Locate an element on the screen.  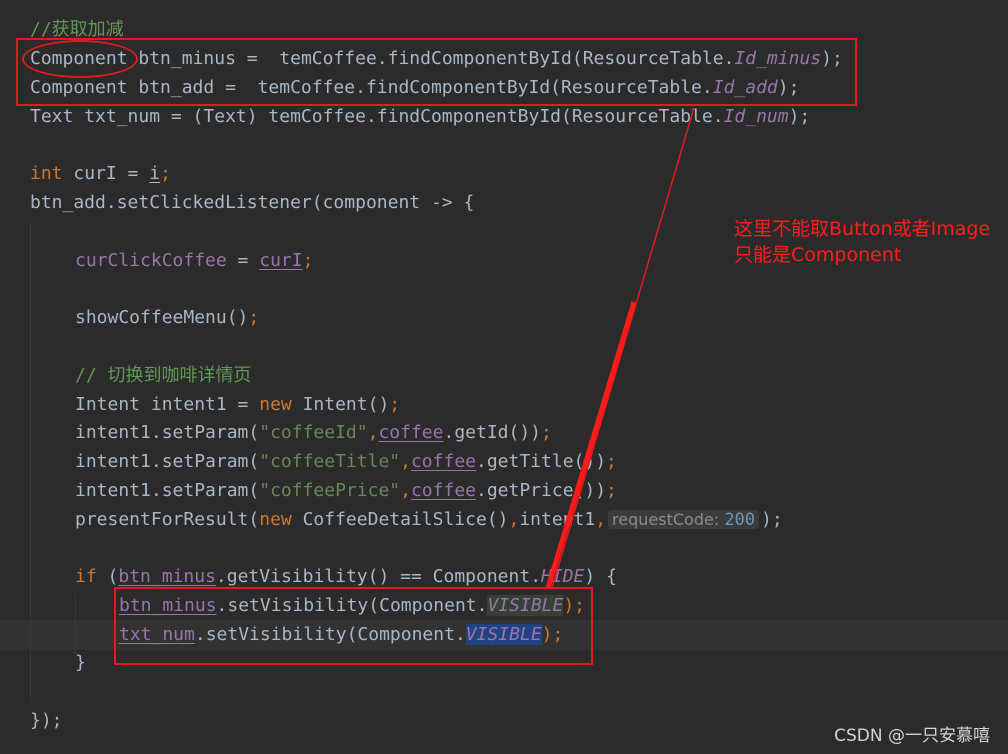
watermark: CSDN @一只安慕嘻 is located at coordinates (912, 736).